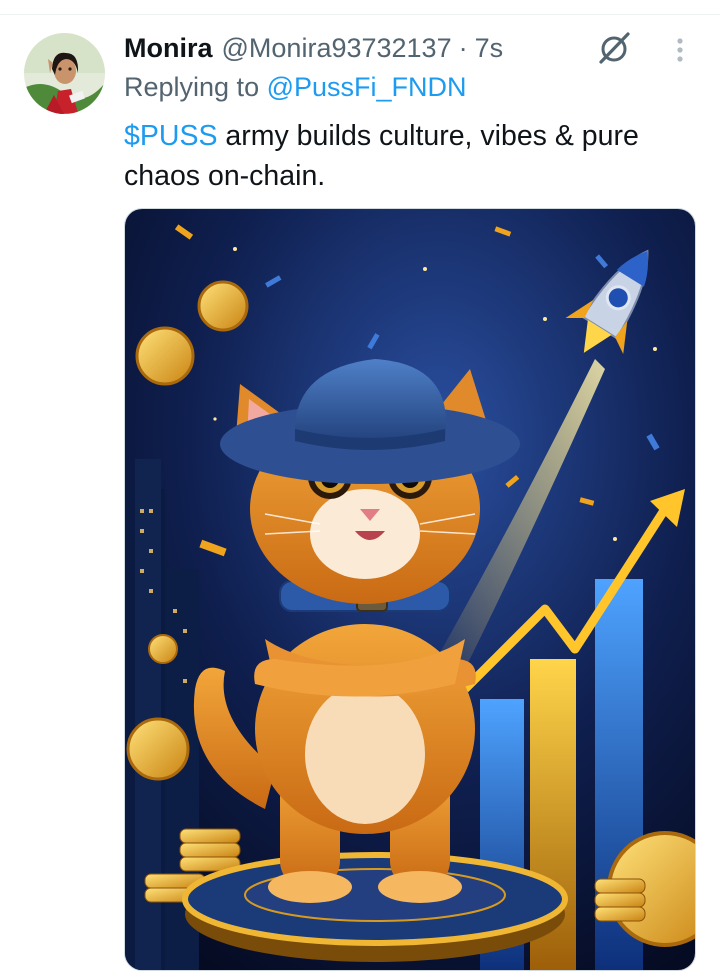  I want to click on replying-to-label: Replying to, so click(192, 87).